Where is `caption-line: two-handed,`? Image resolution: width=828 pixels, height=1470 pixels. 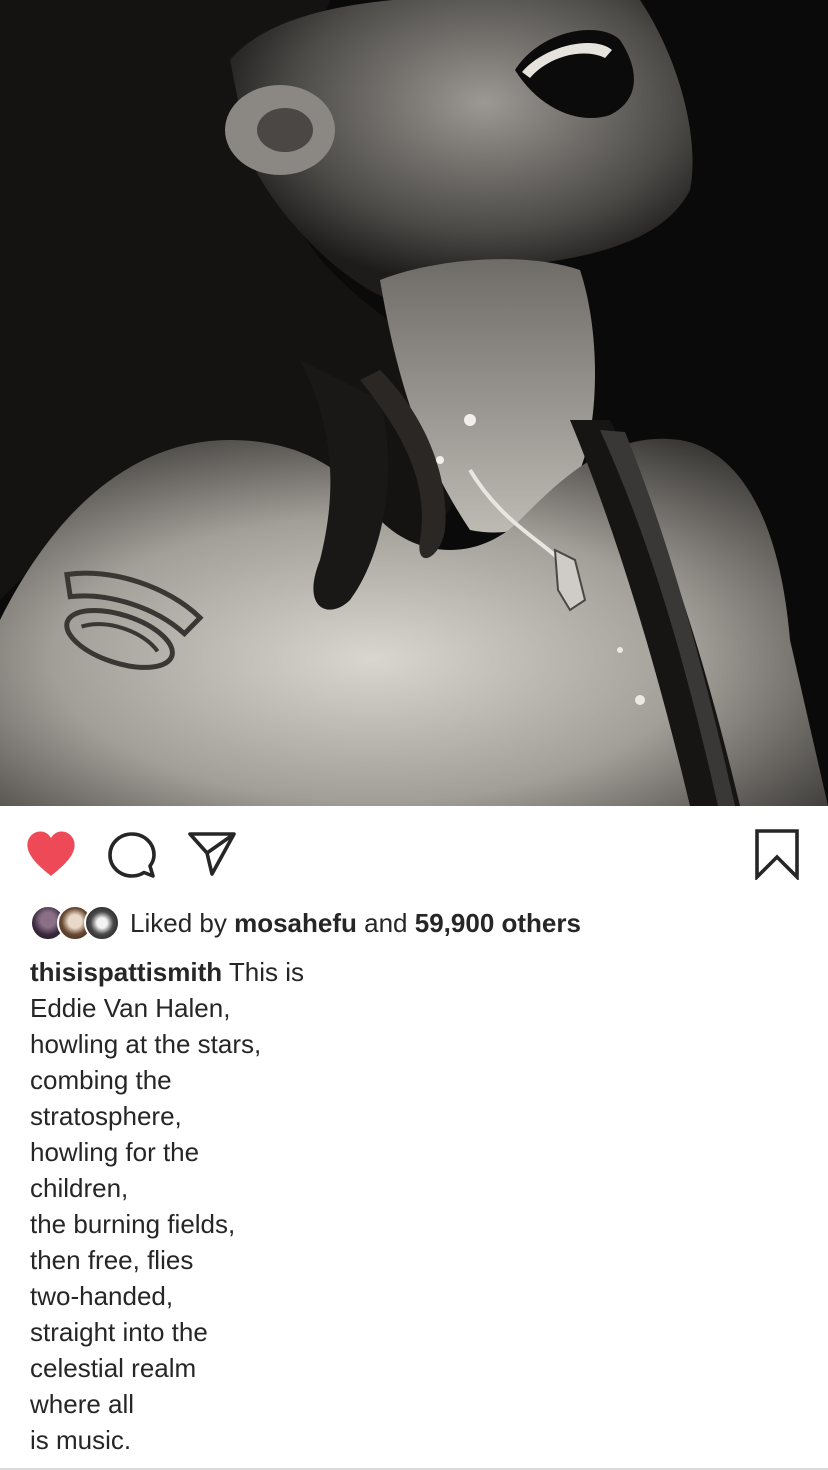 caption-line: two-handed, is located at coordinates (102, 1296).